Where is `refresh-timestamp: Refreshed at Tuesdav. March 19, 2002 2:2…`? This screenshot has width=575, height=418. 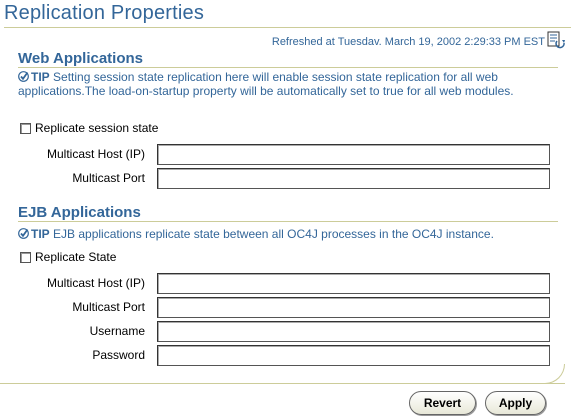
refresh-timestamp: Refreshed at Tuesdav. March 19, 2002 2:2… is located at coordinates (408, 42).